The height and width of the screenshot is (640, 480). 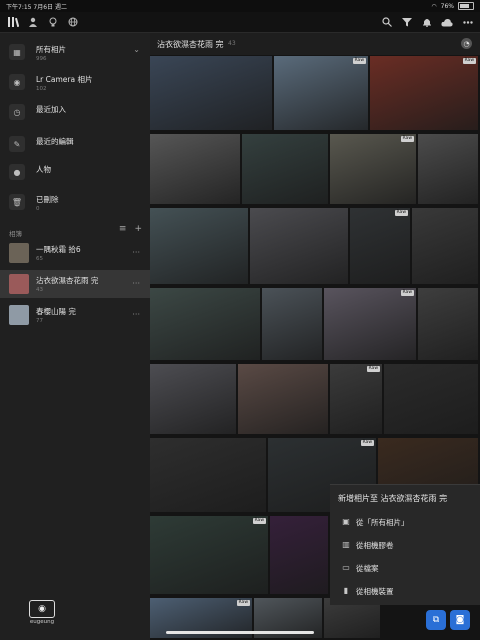 What do you see at coordinates (460, 620) in the screenshot?
I see `camera-button: ◙` at bounding box center [460, 620].